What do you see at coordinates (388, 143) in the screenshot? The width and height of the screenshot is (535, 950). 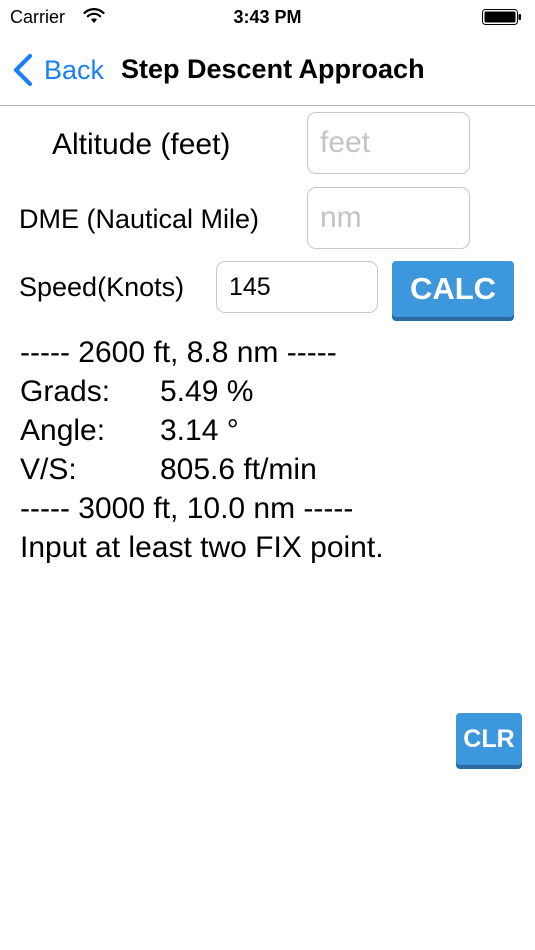 I see `altitude-input` at bounding box center [388, 143].